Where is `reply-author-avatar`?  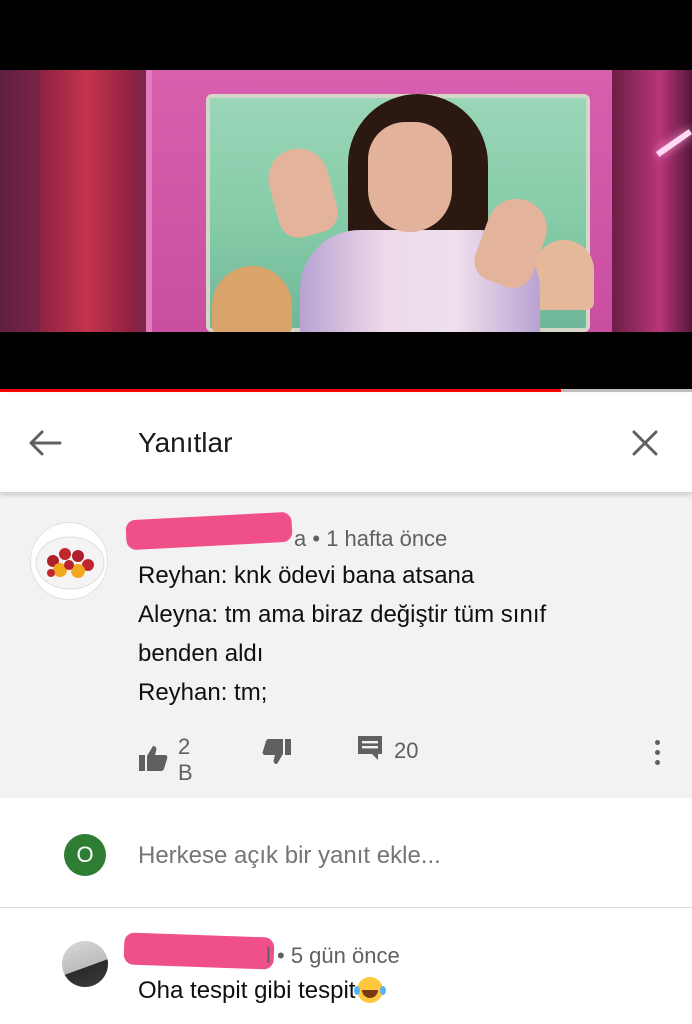 reply-author-avatar is located at coordinates (85, 964).